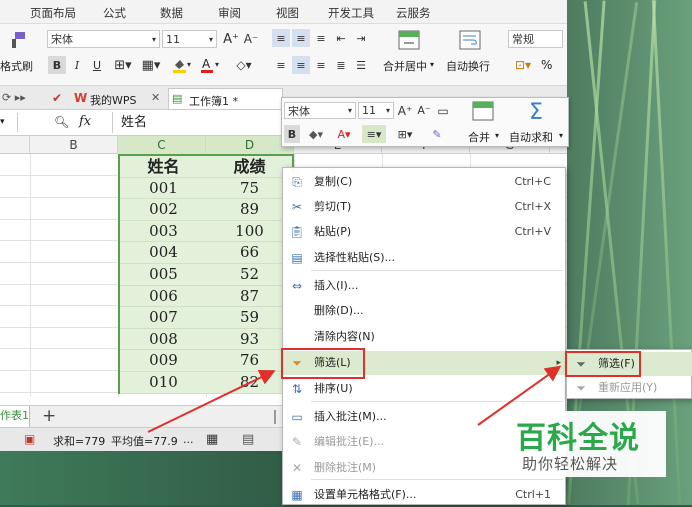 The image size is (692, 507). Describe the element at coordinates (211, 401) in the screenshot. I see `arrow-to-filter` at that location.